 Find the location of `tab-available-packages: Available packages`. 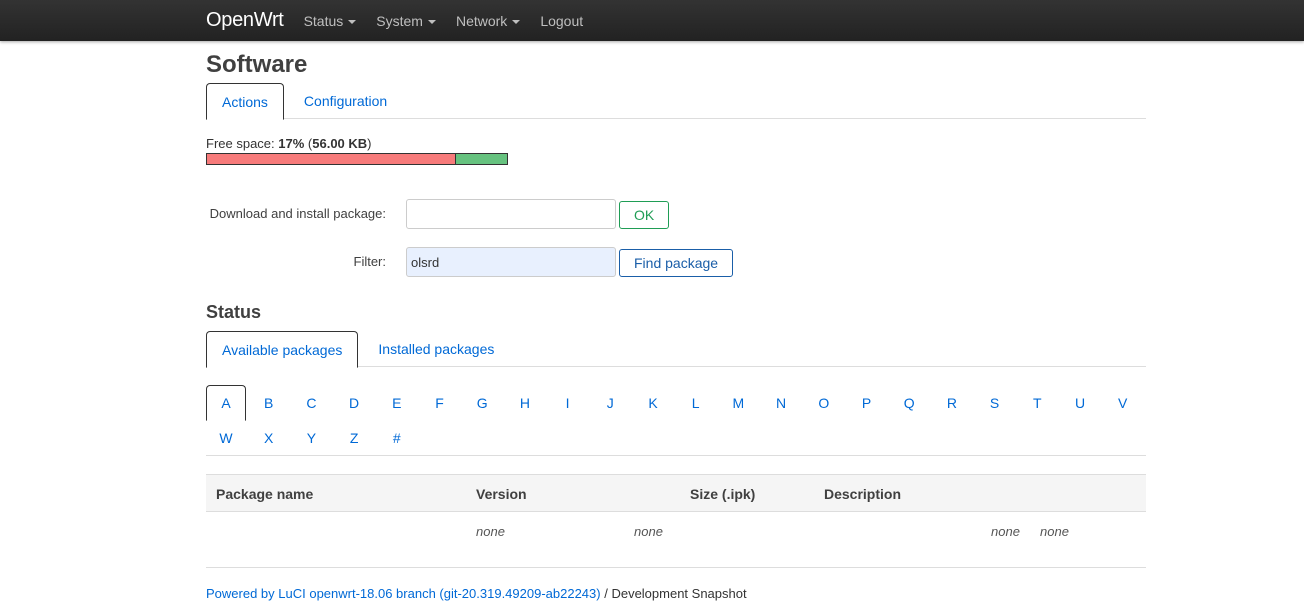

tab-available-packages: Available packages is located at coordinates (282, 349).